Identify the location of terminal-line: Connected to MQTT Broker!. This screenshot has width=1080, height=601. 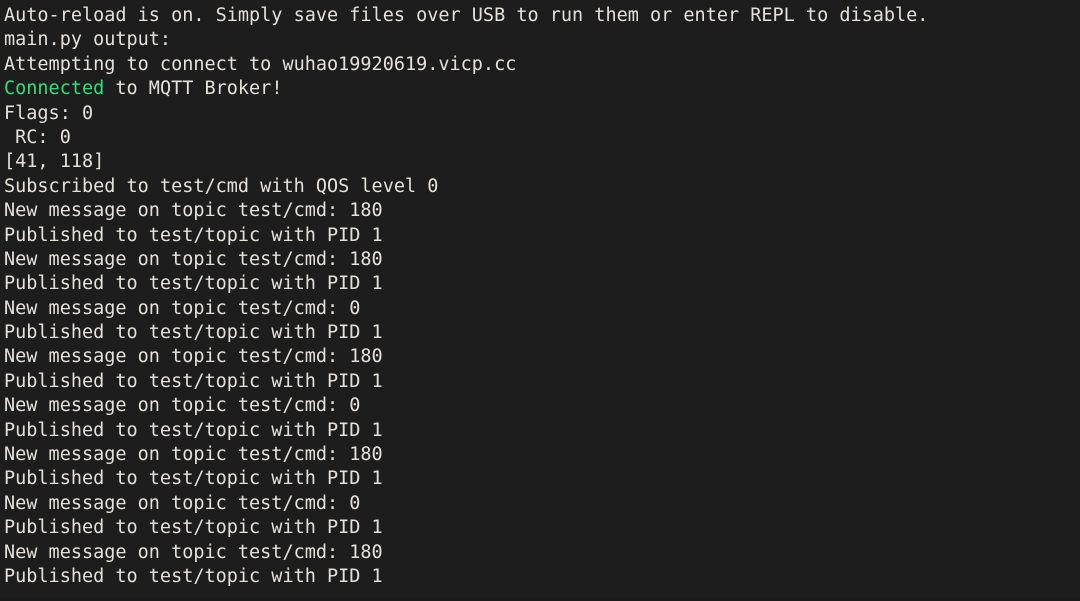
(542, 89).